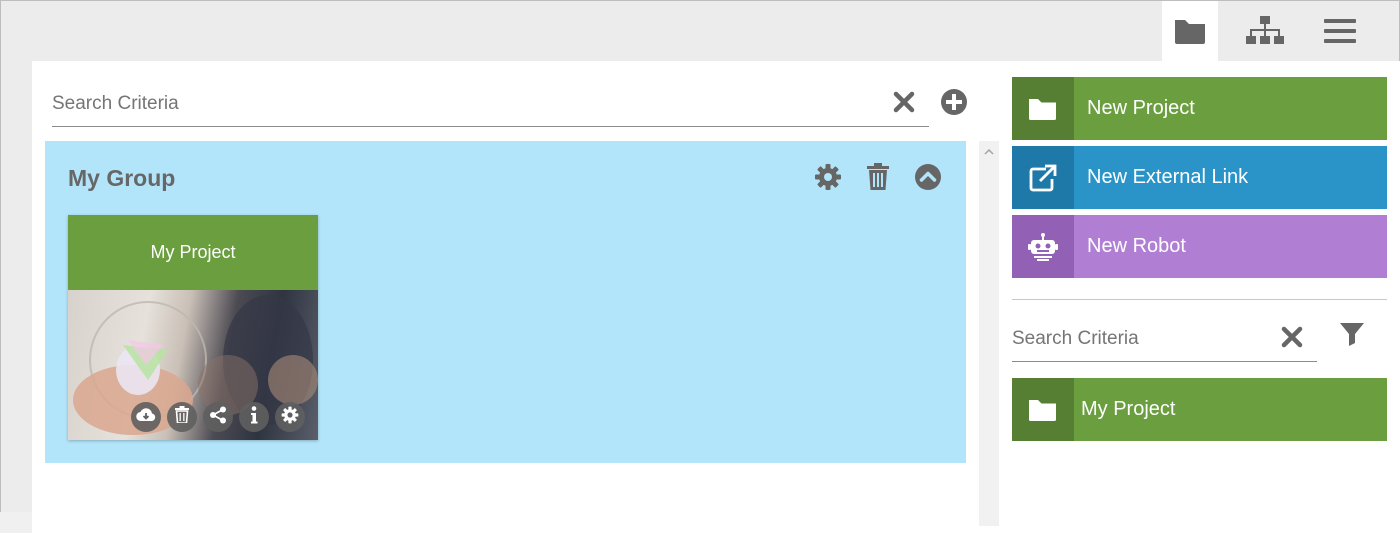  I want to click on filter-button, so click(1352, 336).